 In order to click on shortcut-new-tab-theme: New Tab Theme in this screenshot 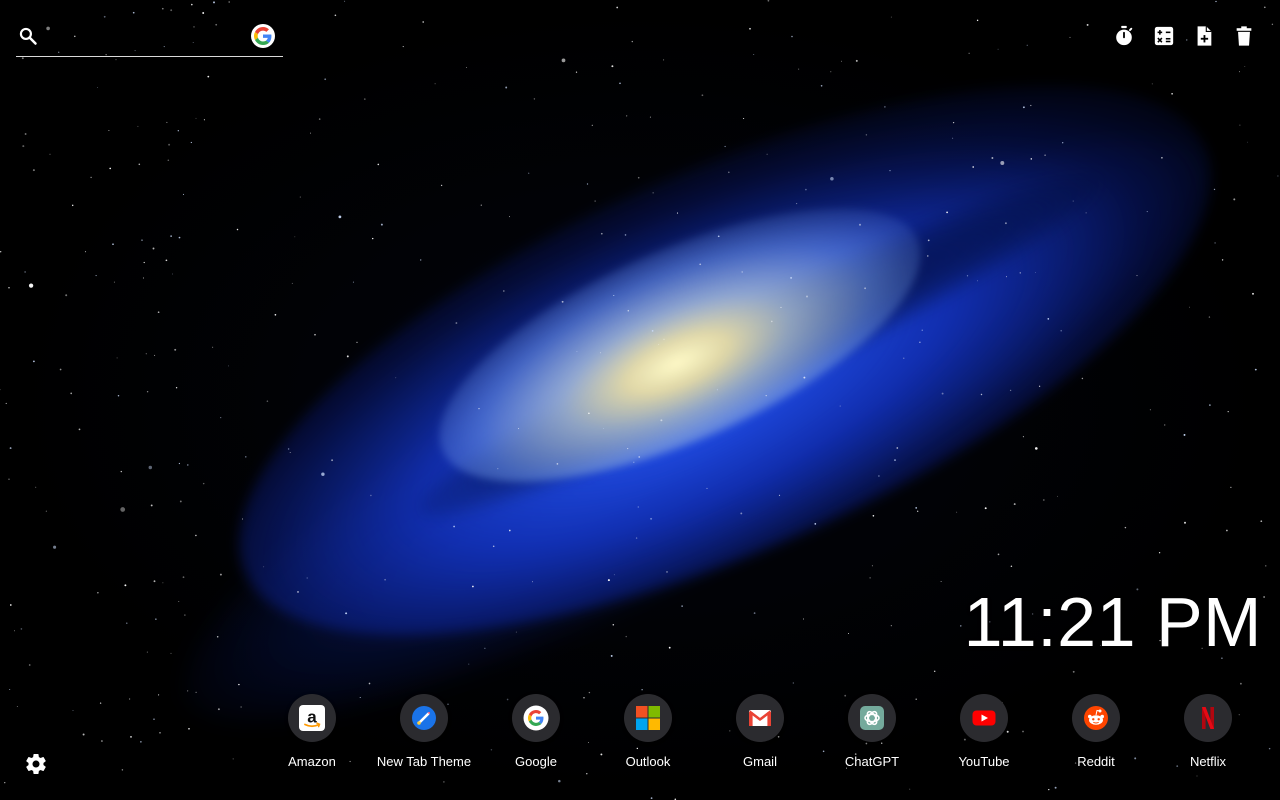, I will do `click(424, 731)`.